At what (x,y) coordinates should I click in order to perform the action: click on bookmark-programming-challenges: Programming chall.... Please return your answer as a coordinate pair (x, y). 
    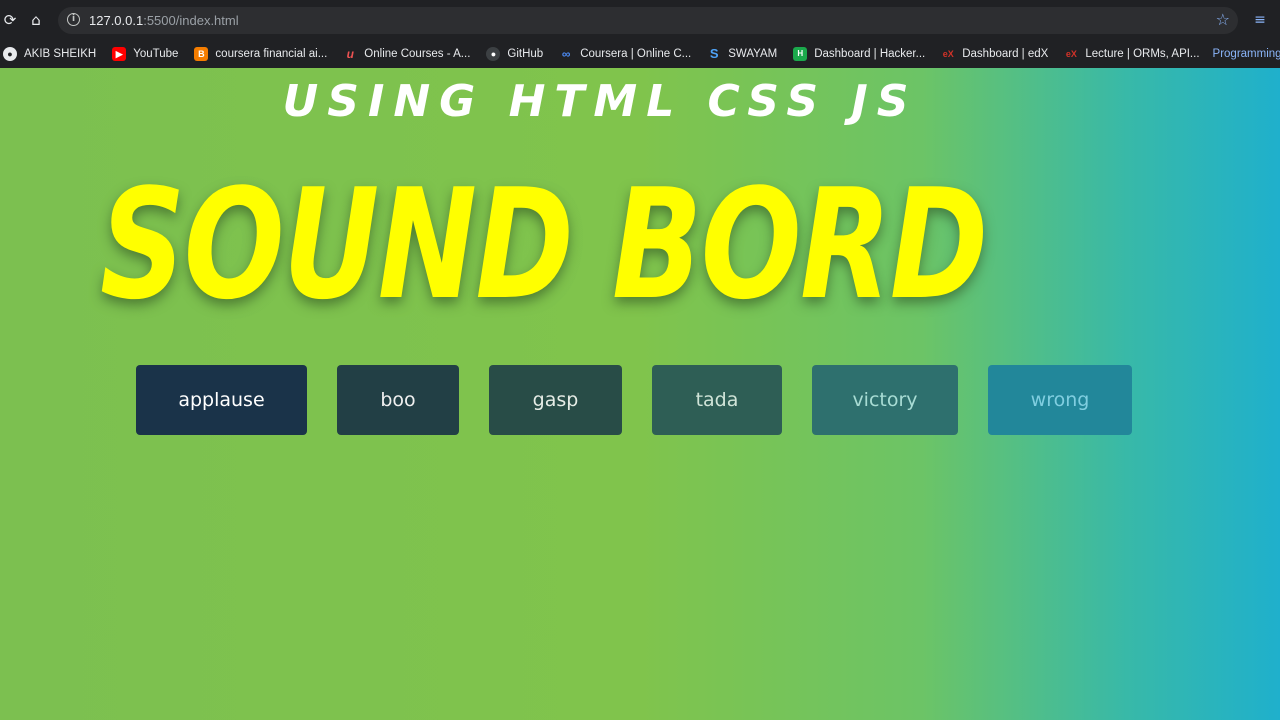
    Looking at the image, I should click on (1246, 54).